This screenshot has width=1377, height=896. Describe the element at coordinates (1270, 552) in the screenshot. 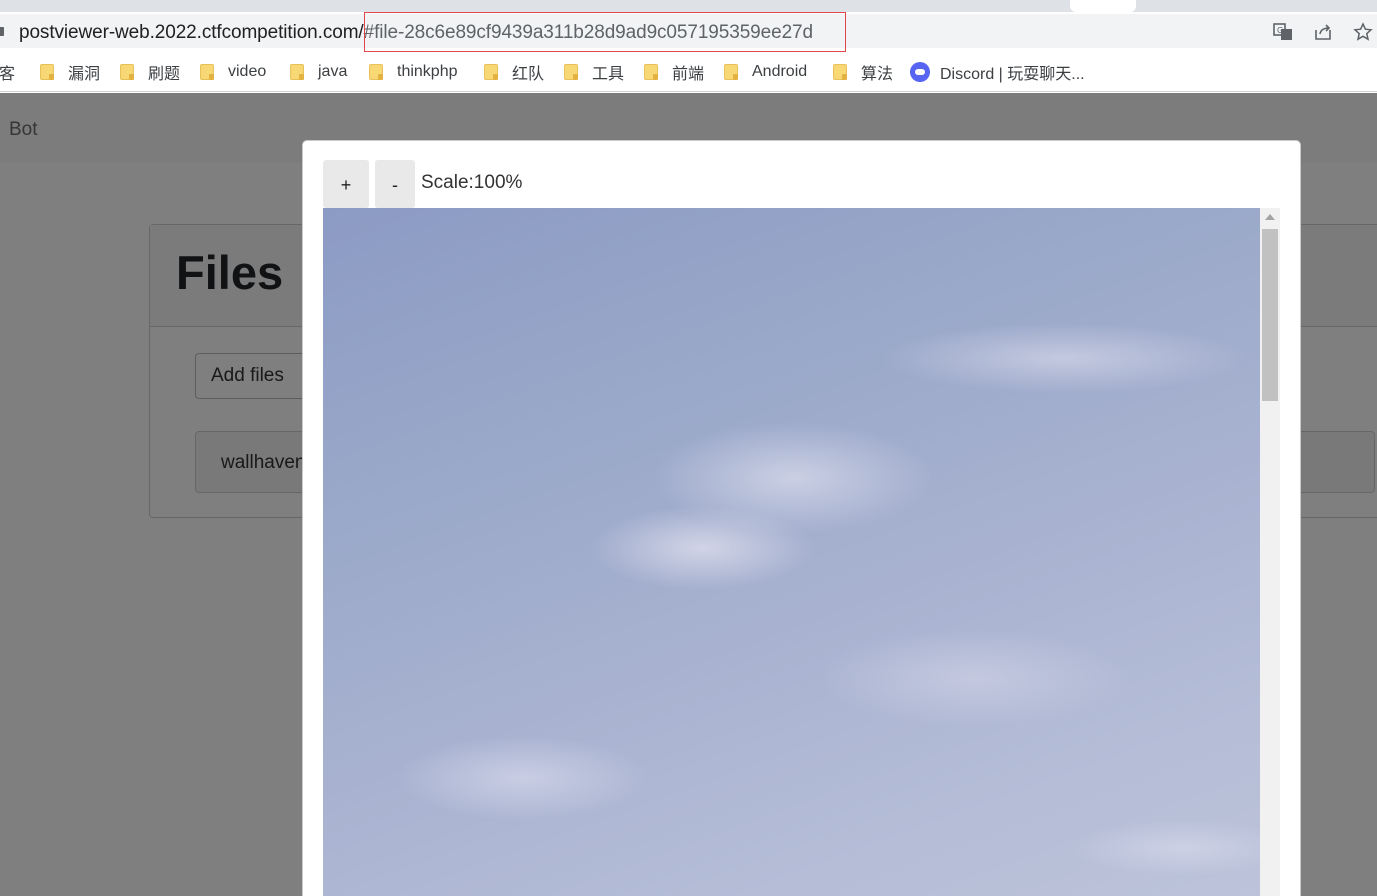

I see `vertical-scrollbar` at that location.